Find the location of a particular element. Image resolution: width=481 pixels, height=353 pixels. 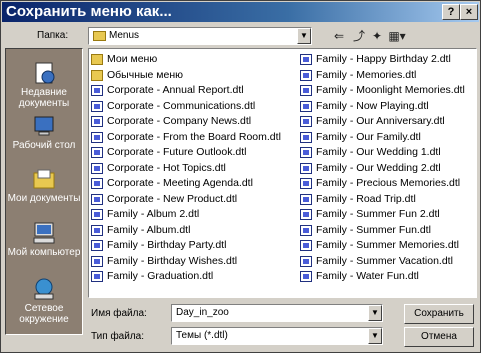

place-my-computer: Мой компьютер is located at coordinates (44, 239).